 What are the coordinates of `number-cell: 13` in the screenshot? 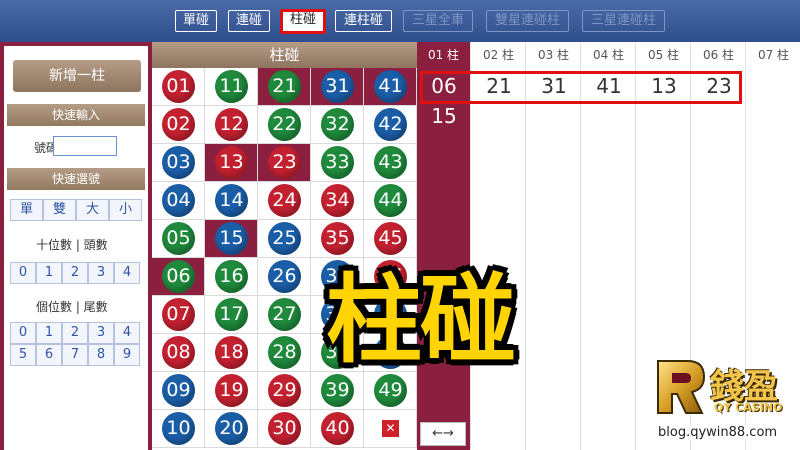 It's located at (231, 163).